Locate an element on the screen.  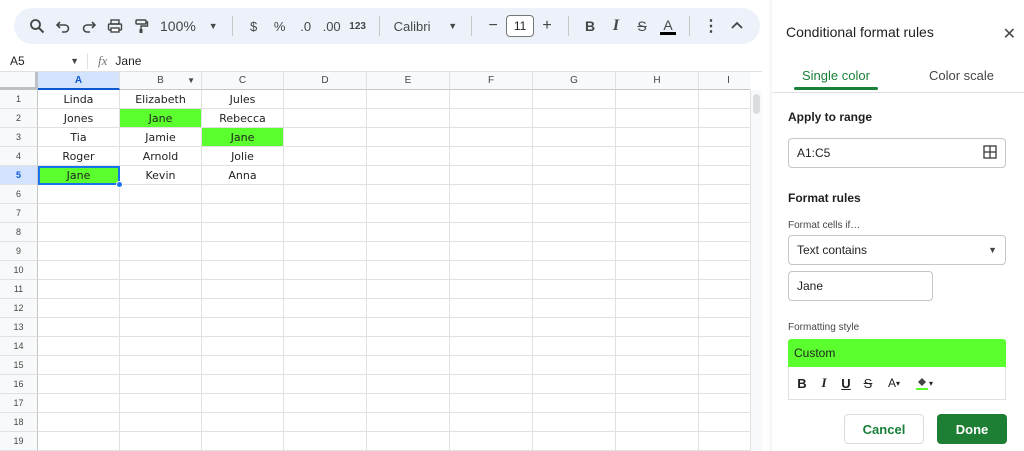
select-all-corner is located at coordinates (19, 81).